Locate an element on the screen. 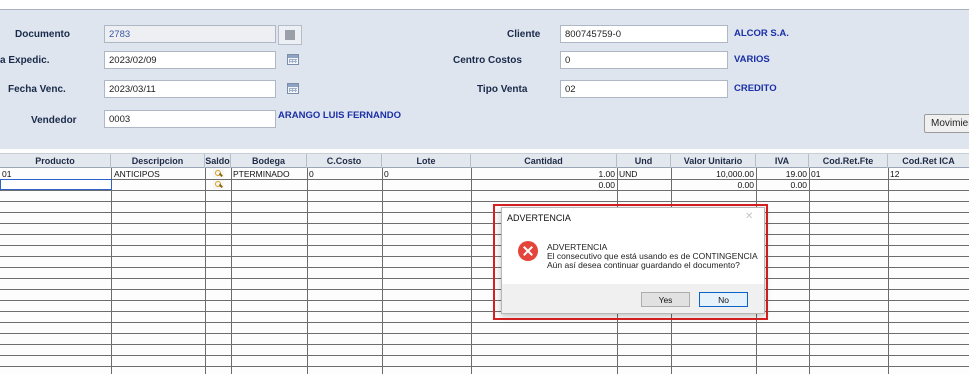  documento-lookup-button is located at coordinates (290, 35).